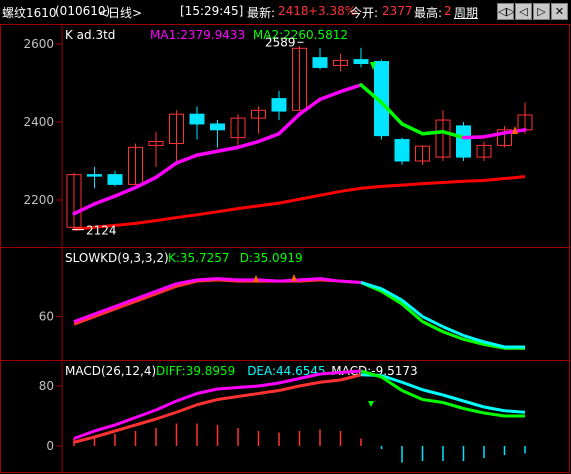  I want to click on sell-signal-icon, so click(371, 404).